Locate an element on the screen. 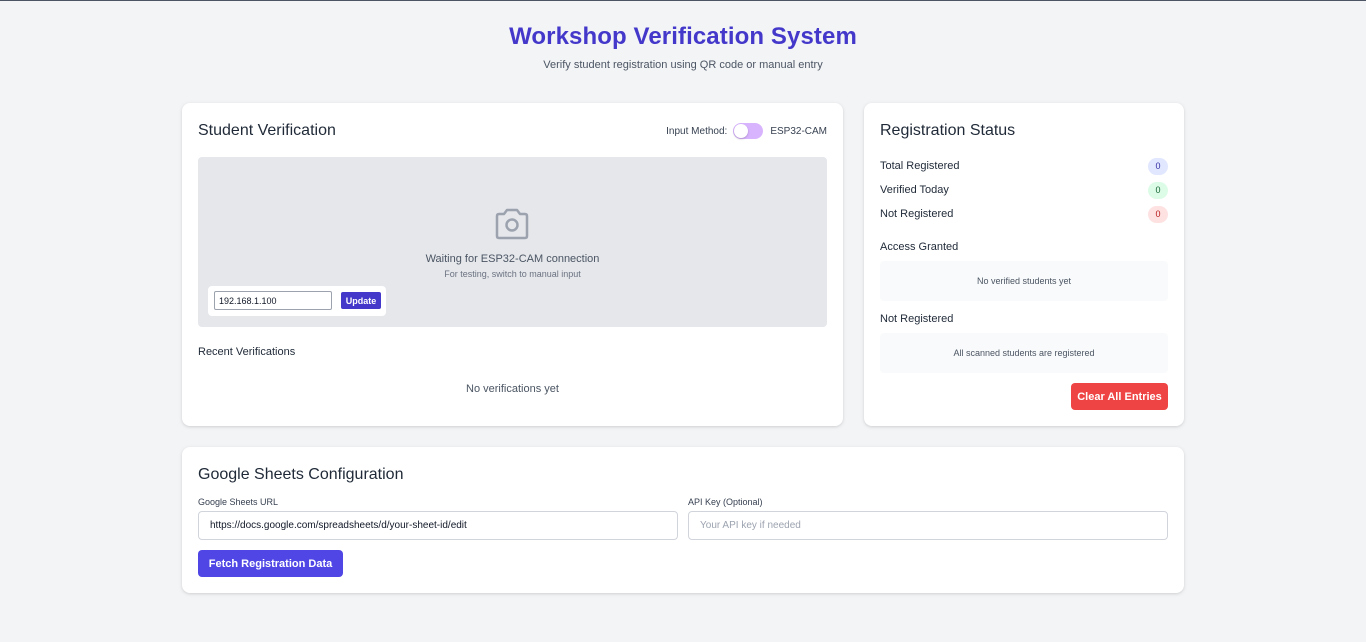  fetch-registration-data-button: Fetch Registration Data is located at coordinates (270, 563).